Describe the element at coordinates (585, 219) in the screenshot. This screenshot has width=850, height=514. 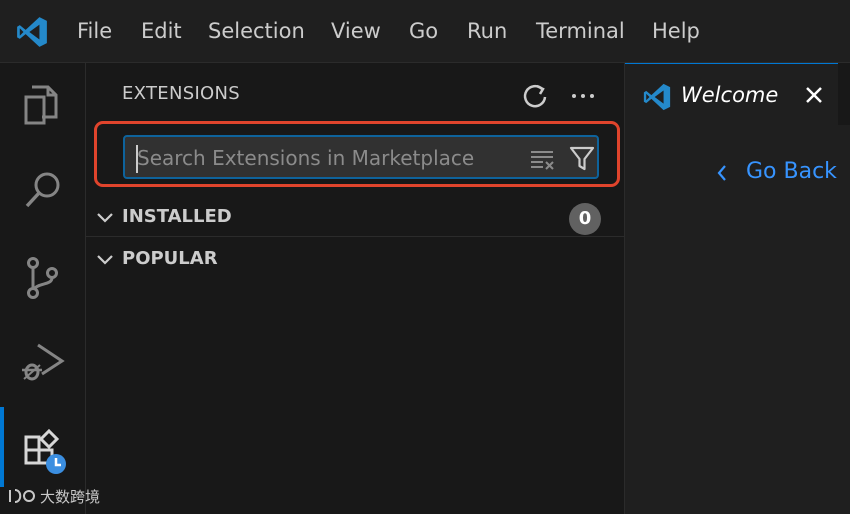
I see `installed-count-badge: 0` at that location.